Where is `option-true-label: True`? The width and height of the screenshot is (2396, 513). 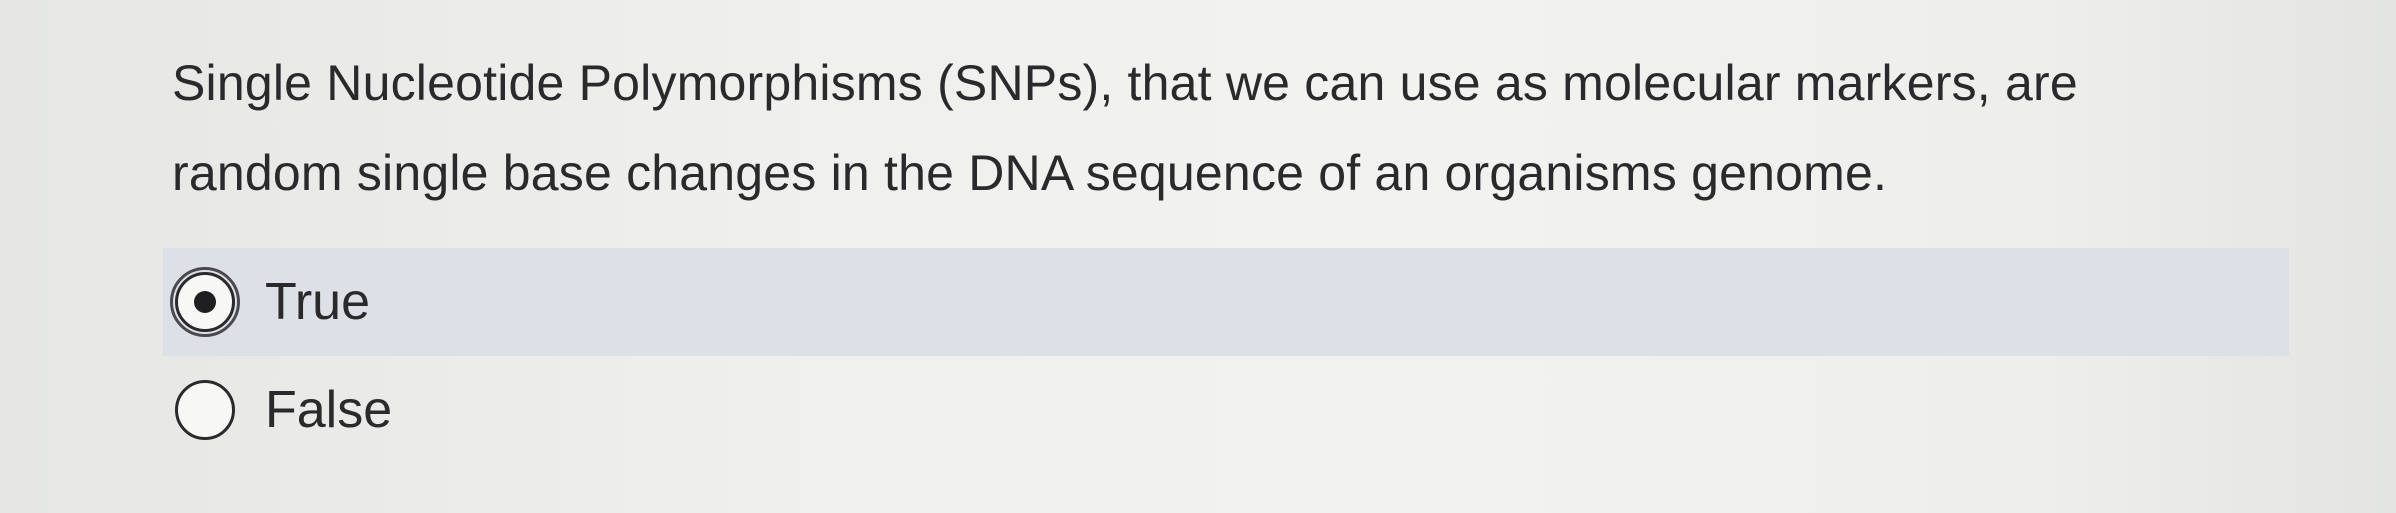
option-true-label: True is located at coordinates (317, 302).